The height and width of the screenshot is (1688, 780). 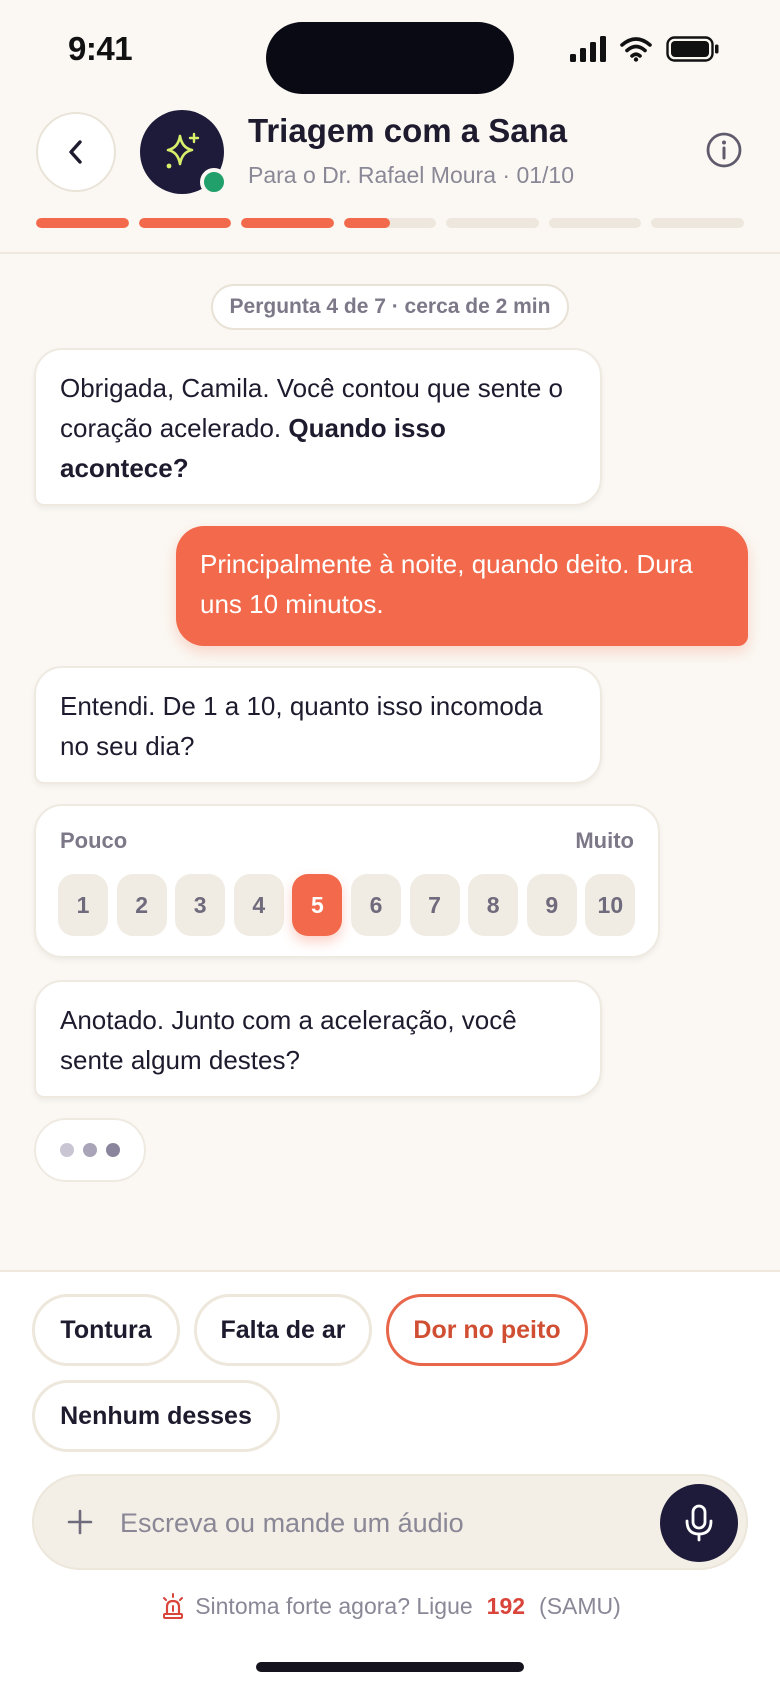 I want to click on message-composer, so click(x=390, y=1522).